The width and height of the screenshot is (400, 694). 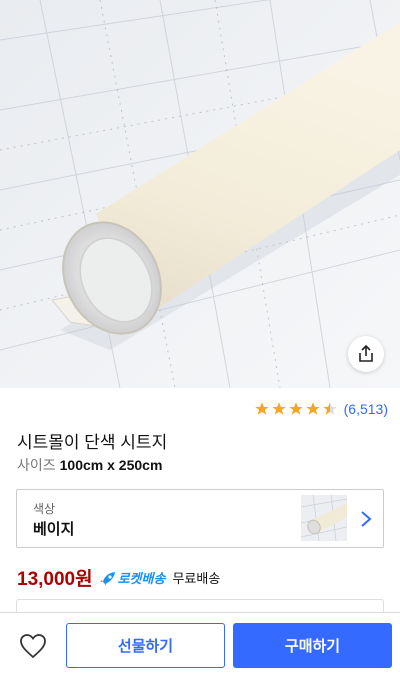 What do you see at coordinates (366, 519) in the screenshot?
I see `chevron-right-icon` at bounding box center [366, 519].